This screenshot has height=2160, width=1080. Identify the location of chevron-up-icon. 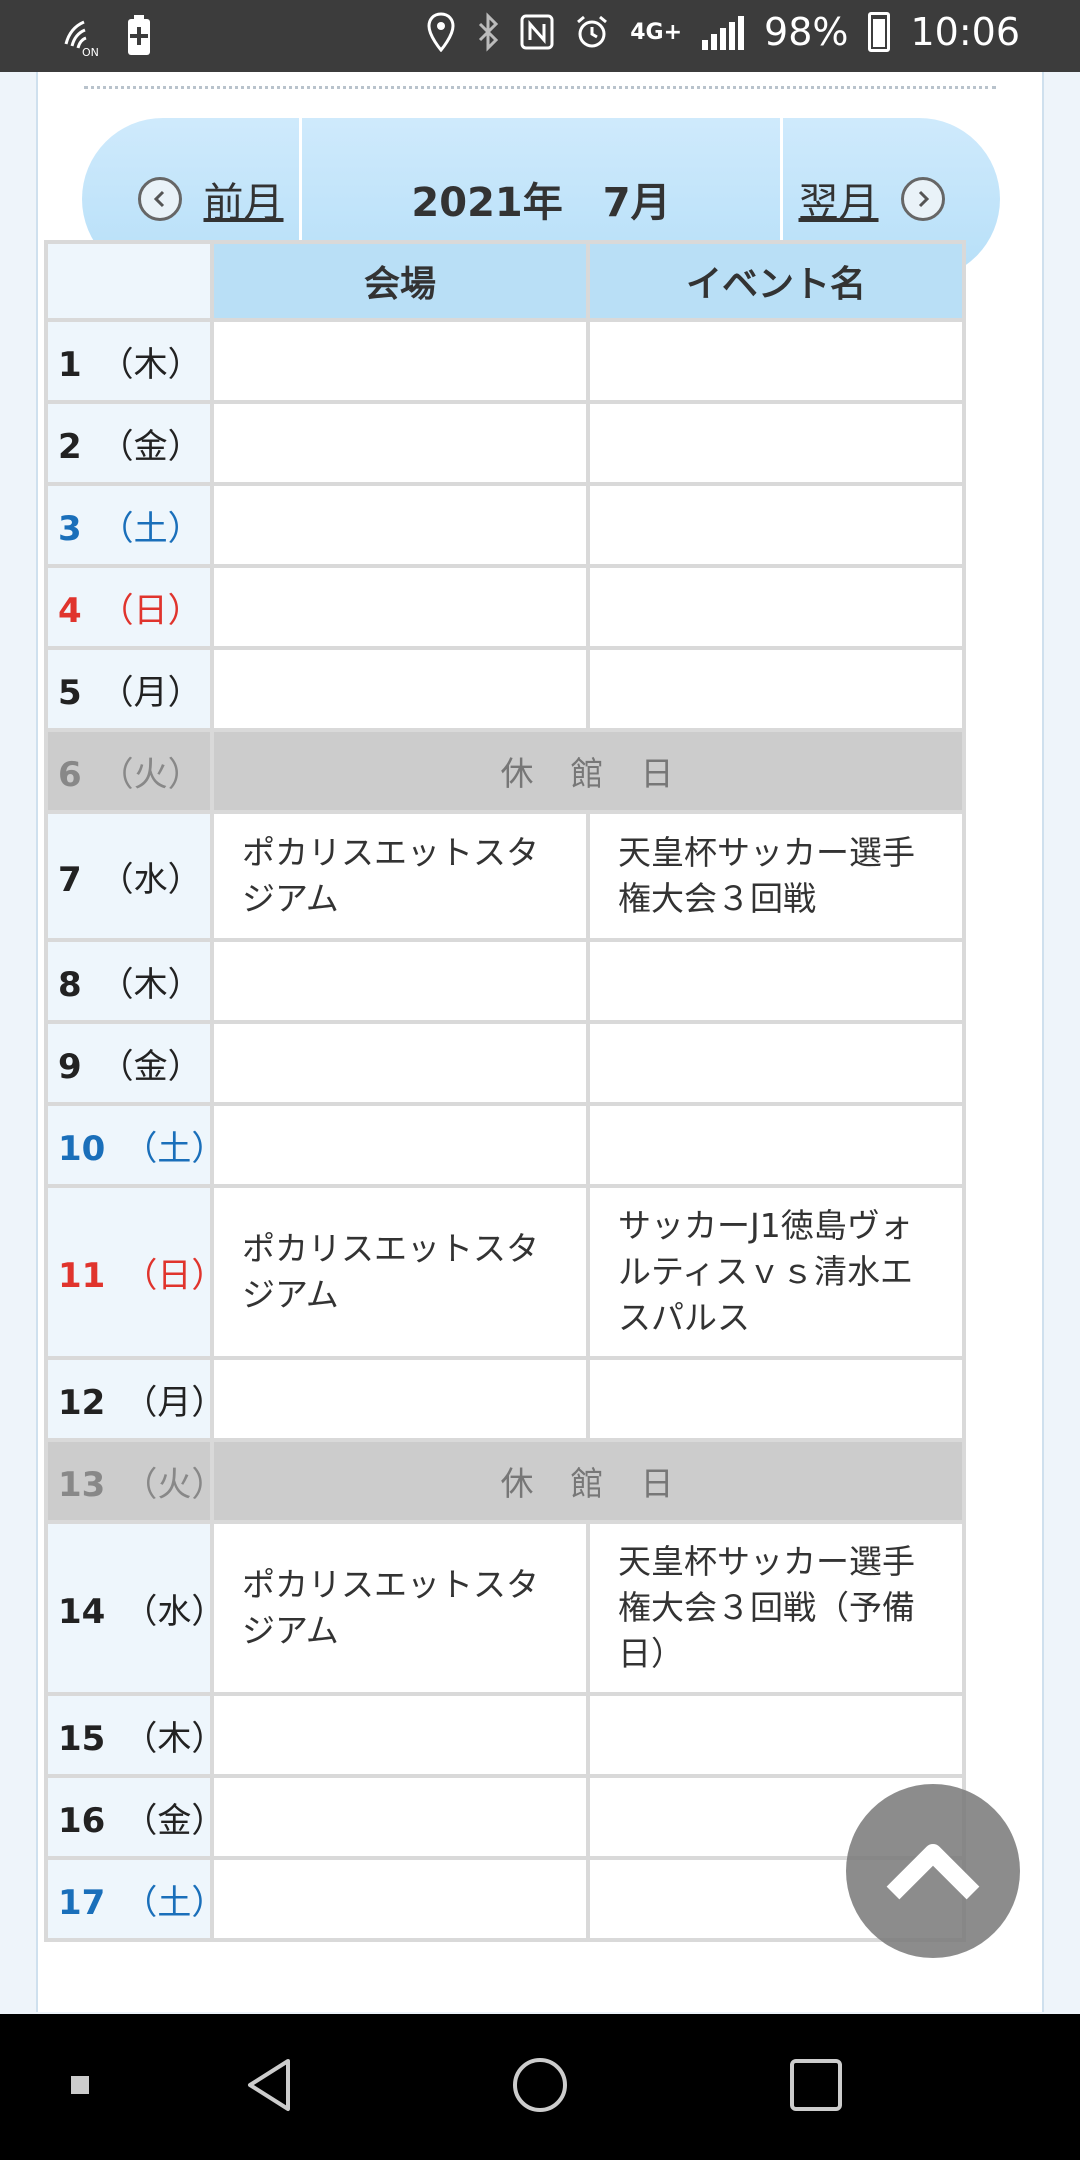
(933, 1871).